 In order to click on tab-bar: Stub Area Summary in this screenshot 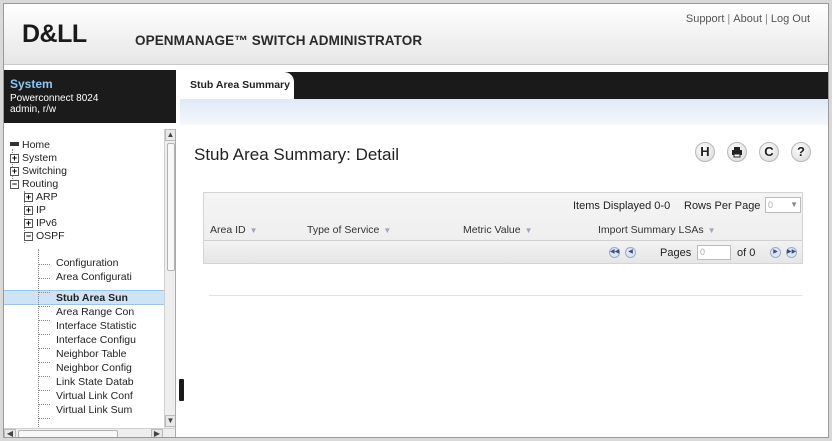, I will do `click(504, 85)`.